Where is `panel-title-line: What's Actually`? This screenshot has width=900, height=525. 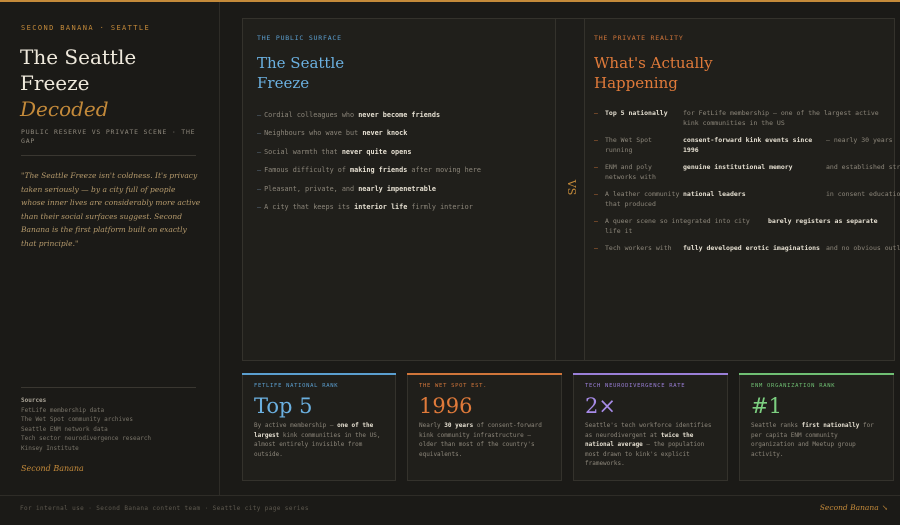
panel-title-line: What's Actually is located at coordinates (653, 63).